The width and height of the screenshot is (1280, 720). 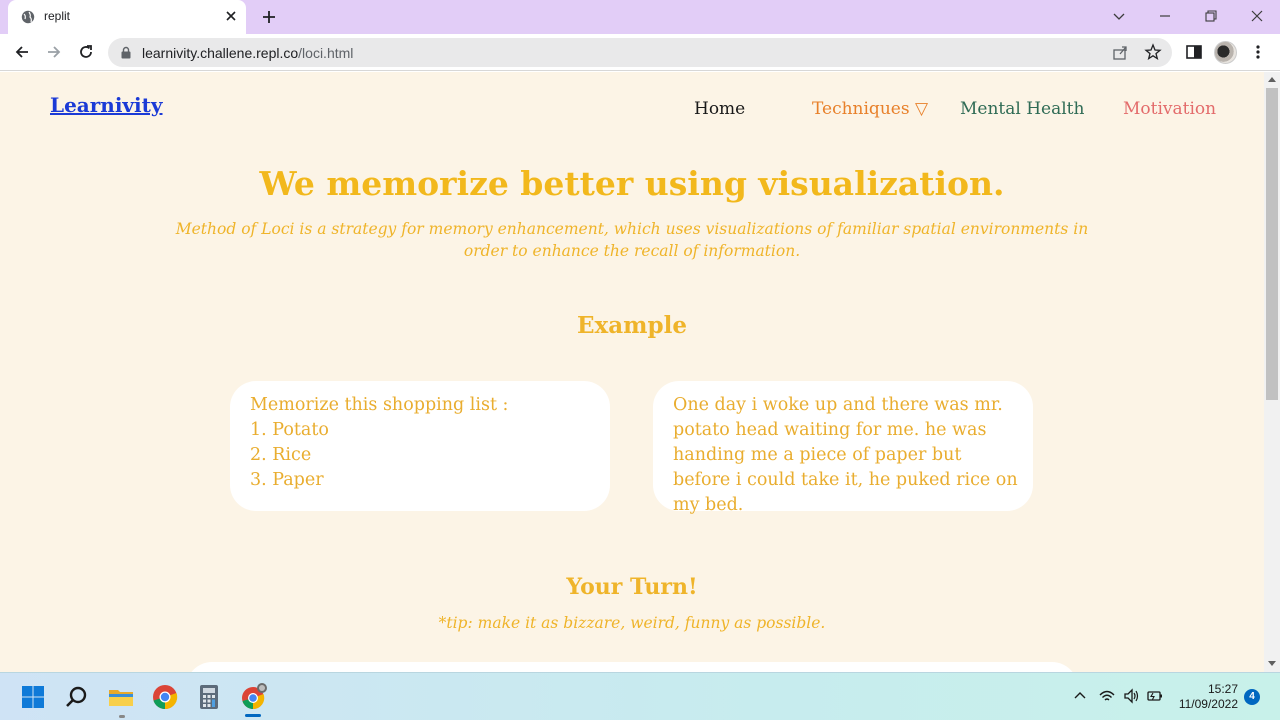 What do you see at coordinates (269, 17) in the screenshot?
I see `new-tab-icon` at bounding box center [269, 17].